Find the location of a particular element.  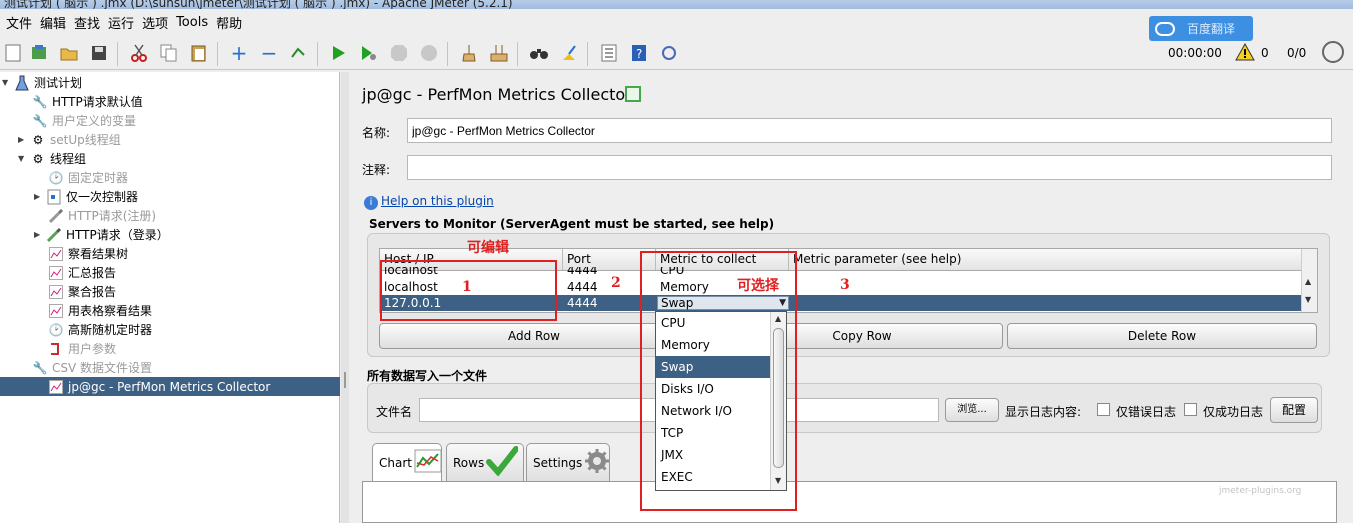

tree-node: ▶ HTTP请求（登录） is located at coordinates (101, 234).